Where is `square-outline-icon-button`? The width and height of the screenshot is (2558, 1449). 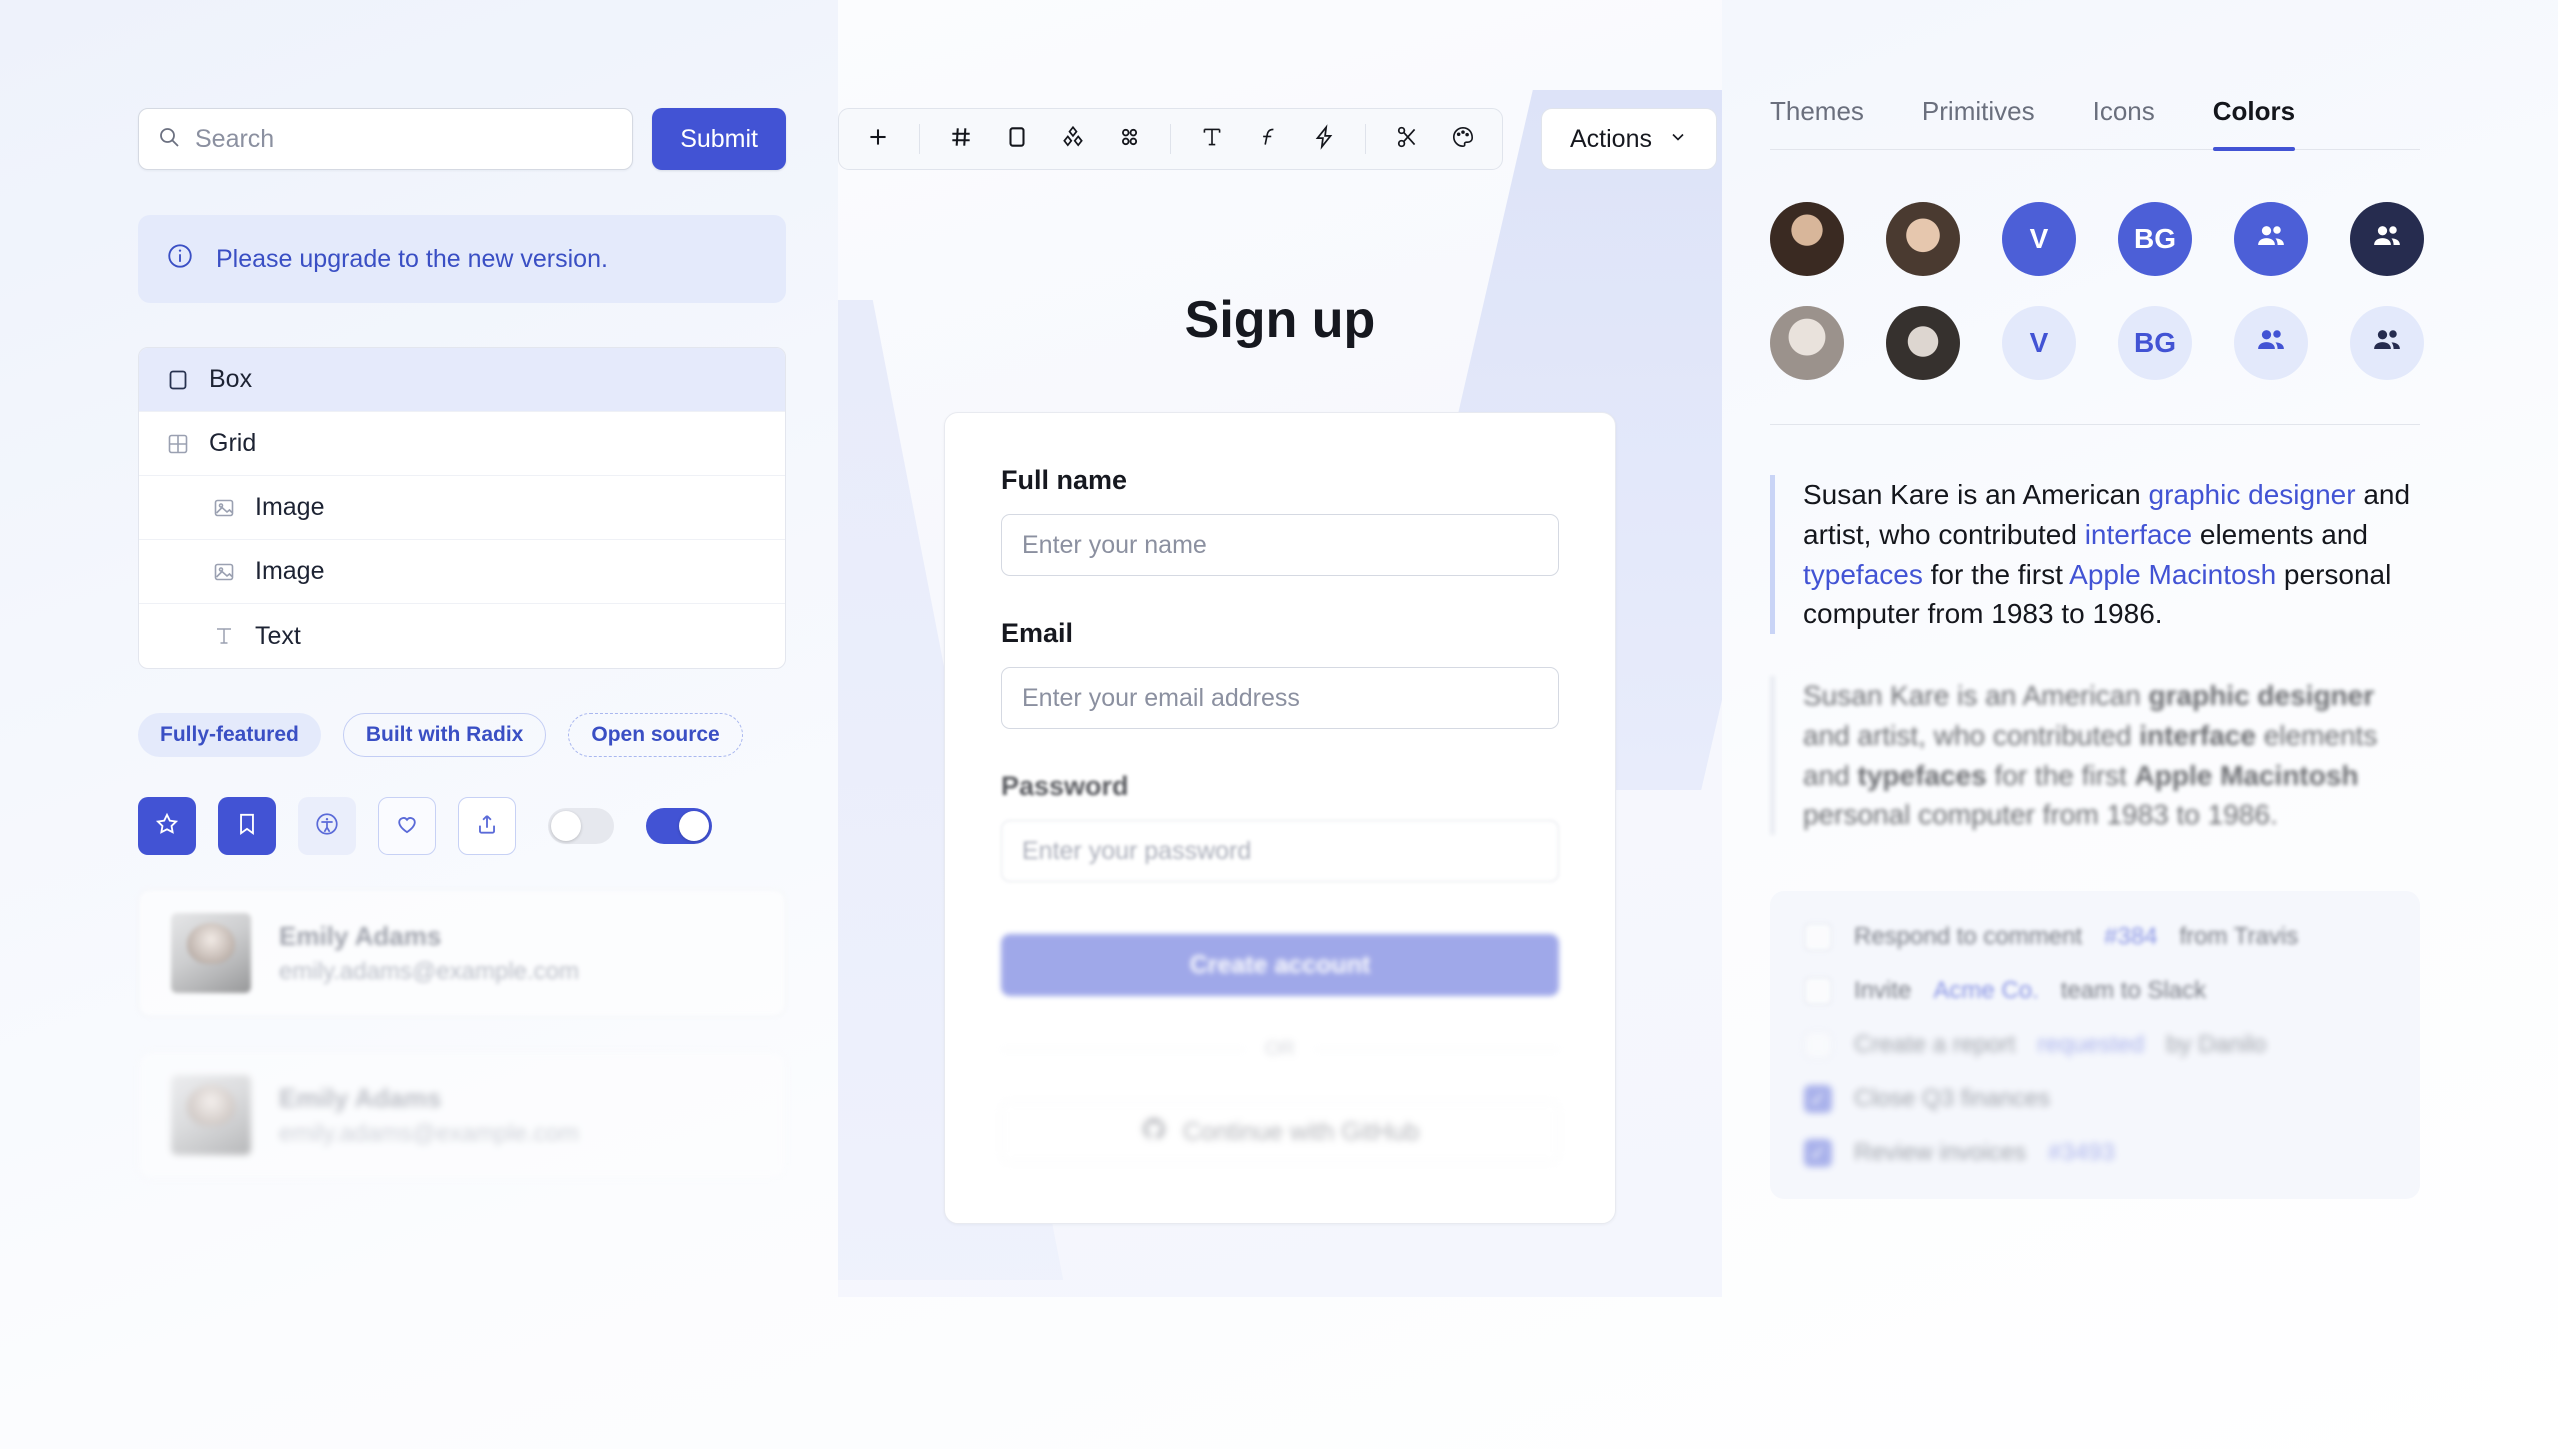 square-outline-icon-button is located at coordinates (1017, 139).